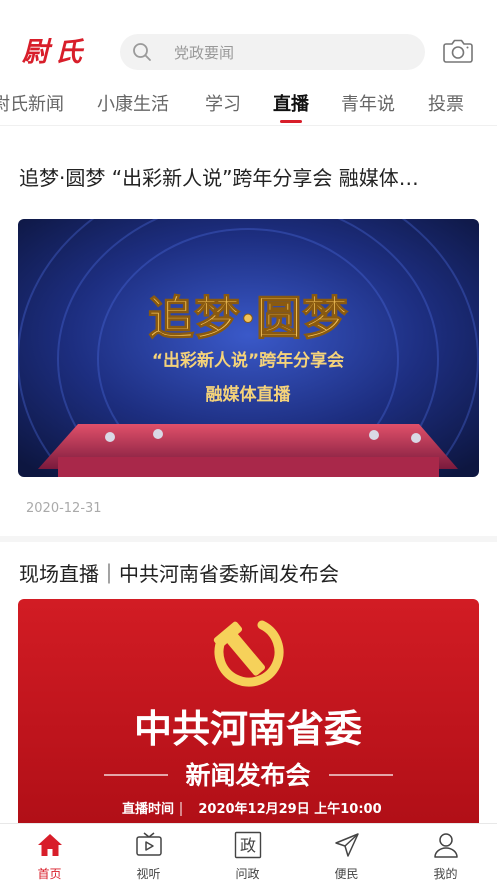 Image resolution: width=497 pixels, height=883 pixels. What do you see at coordinates (248, 105) in the screenshot?
I see `channel-tabs: 尉氏新闻 小康生活 学习 直播 青年说 投票` at bounding box center [248, 105].